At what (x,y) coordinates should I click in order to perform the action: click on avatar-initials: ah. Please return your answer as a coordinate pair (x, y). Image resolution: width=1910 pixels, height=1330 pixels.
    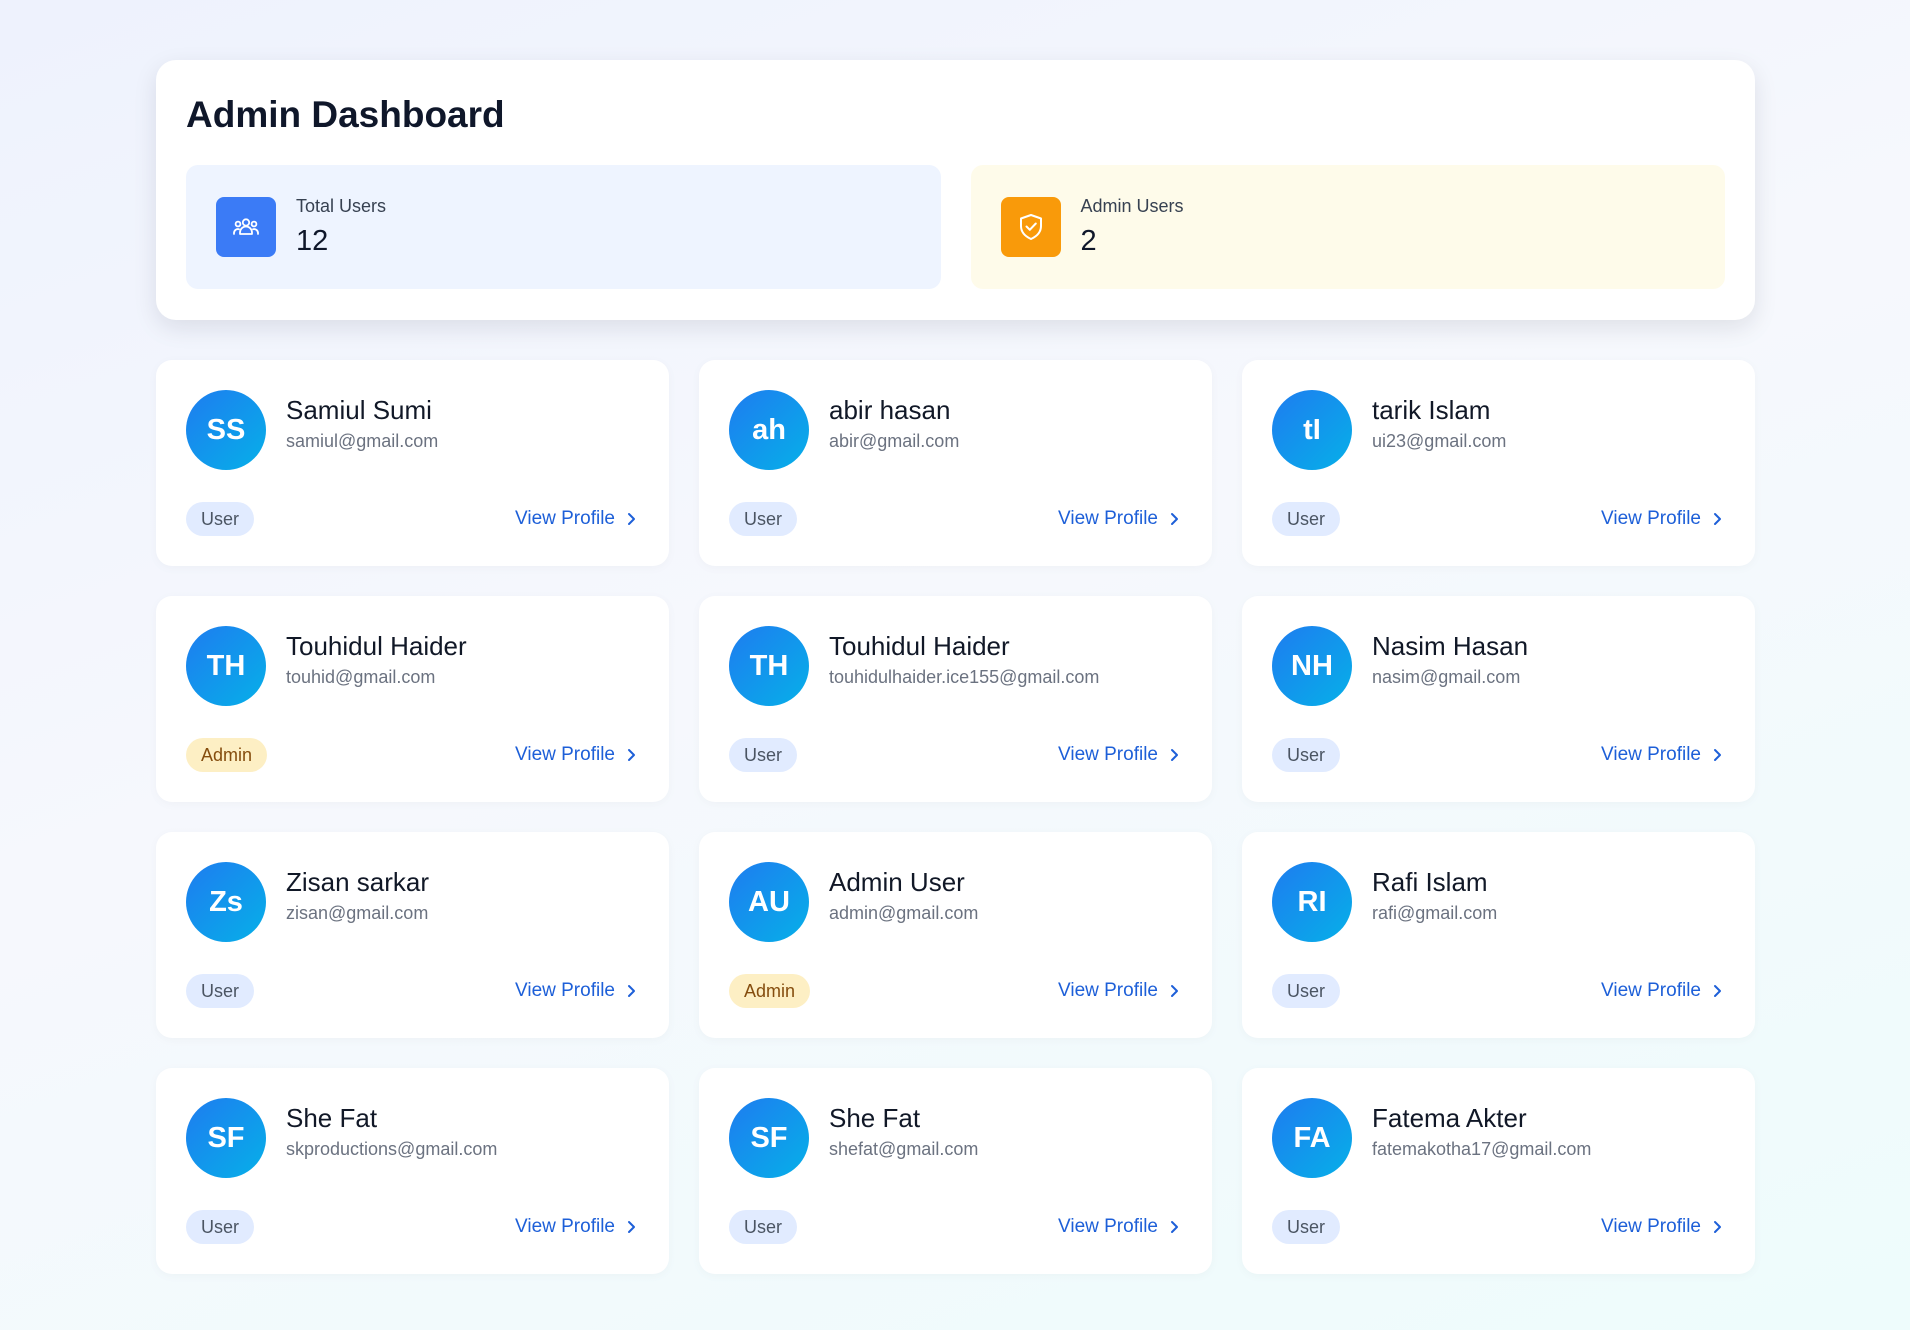
    Looking at the image, I should click on (769, 429).